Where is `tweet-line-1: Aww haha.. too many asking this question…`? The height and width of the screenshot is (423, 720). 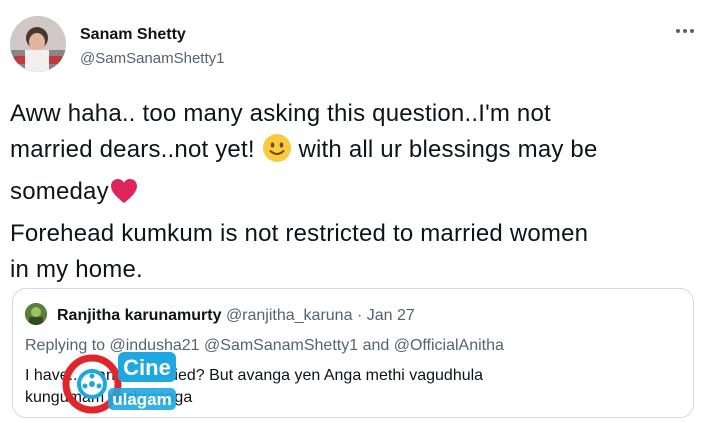
tweet-line-1: Aww haha.. too many asking this question… is located at coordinates (280, 113).